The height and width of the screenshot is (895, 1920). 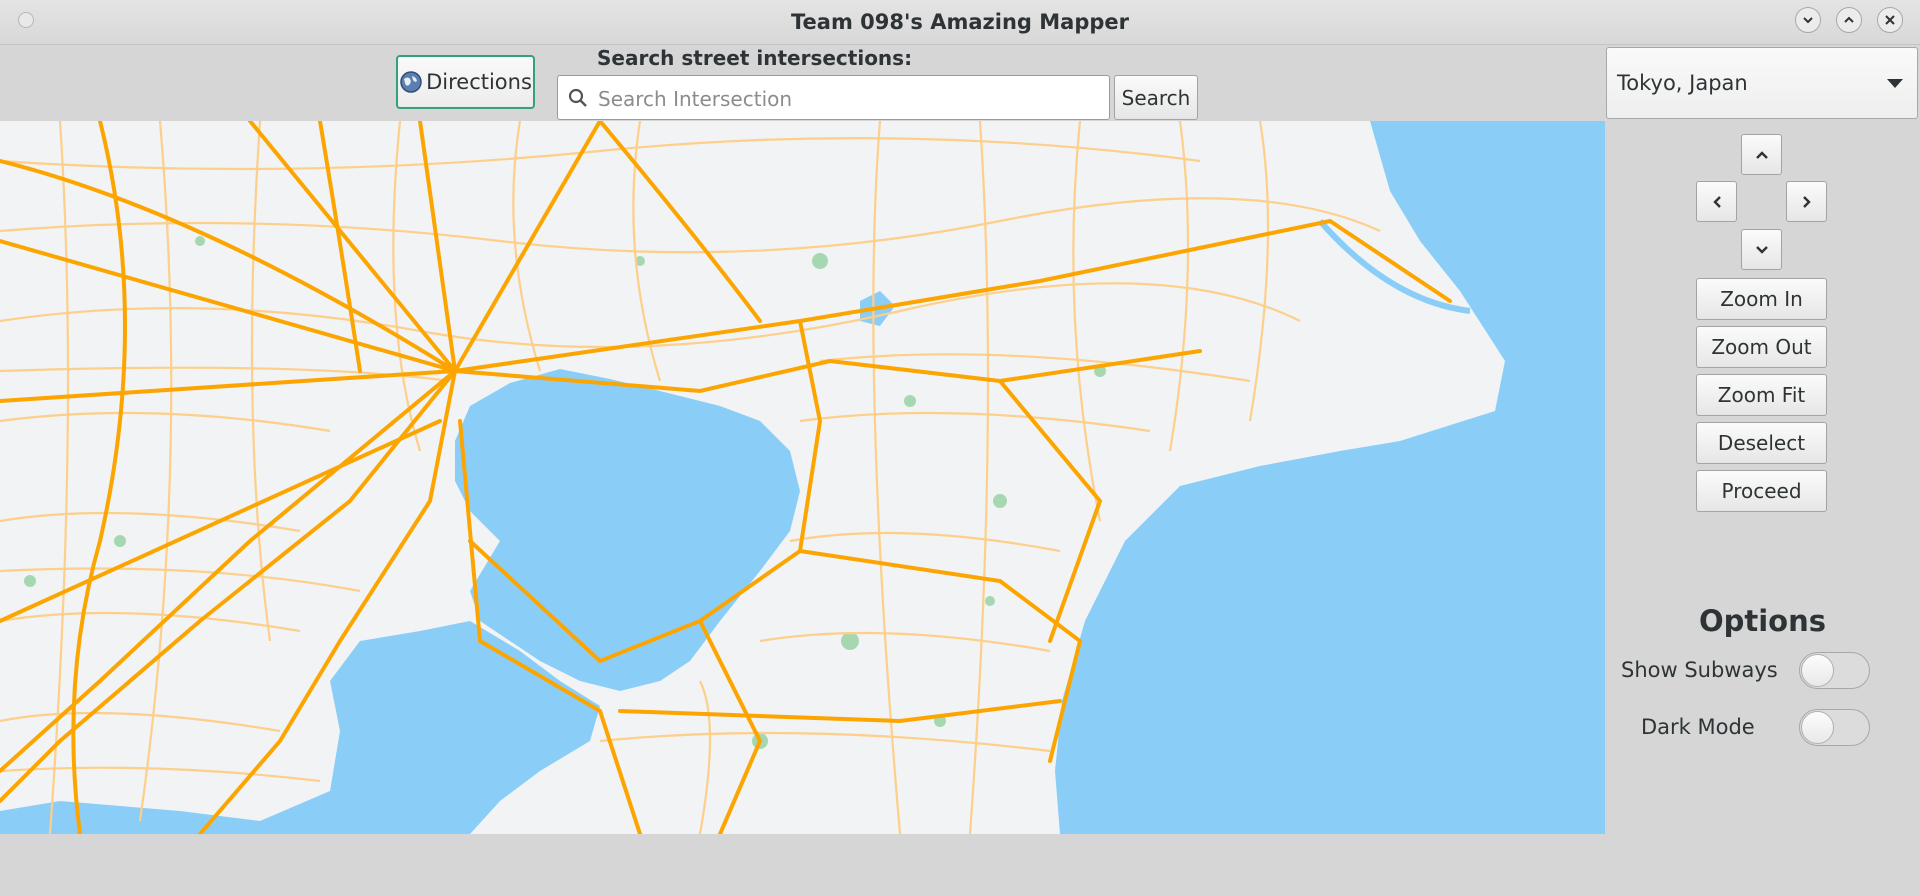 I want to click on chevron-right-icon, so click(x=1806, y=201).